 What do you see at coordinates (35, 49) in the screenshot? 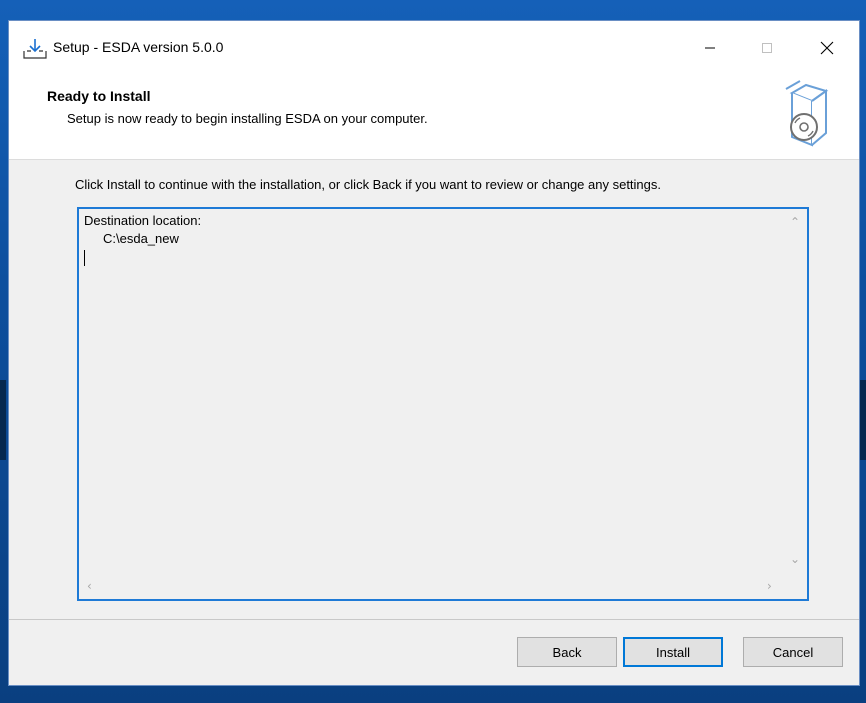
I see `install-download-icon` at bounding box center [35, 49].